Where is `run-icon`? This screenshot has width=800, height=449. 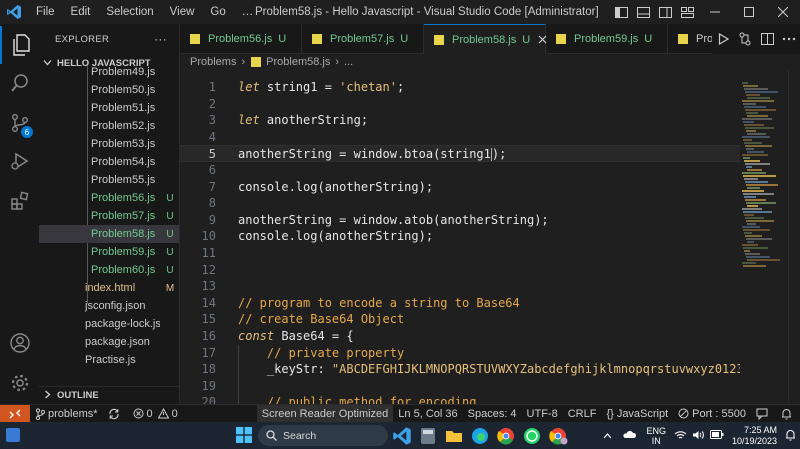
run-icon is located at coordinates (723, 39).